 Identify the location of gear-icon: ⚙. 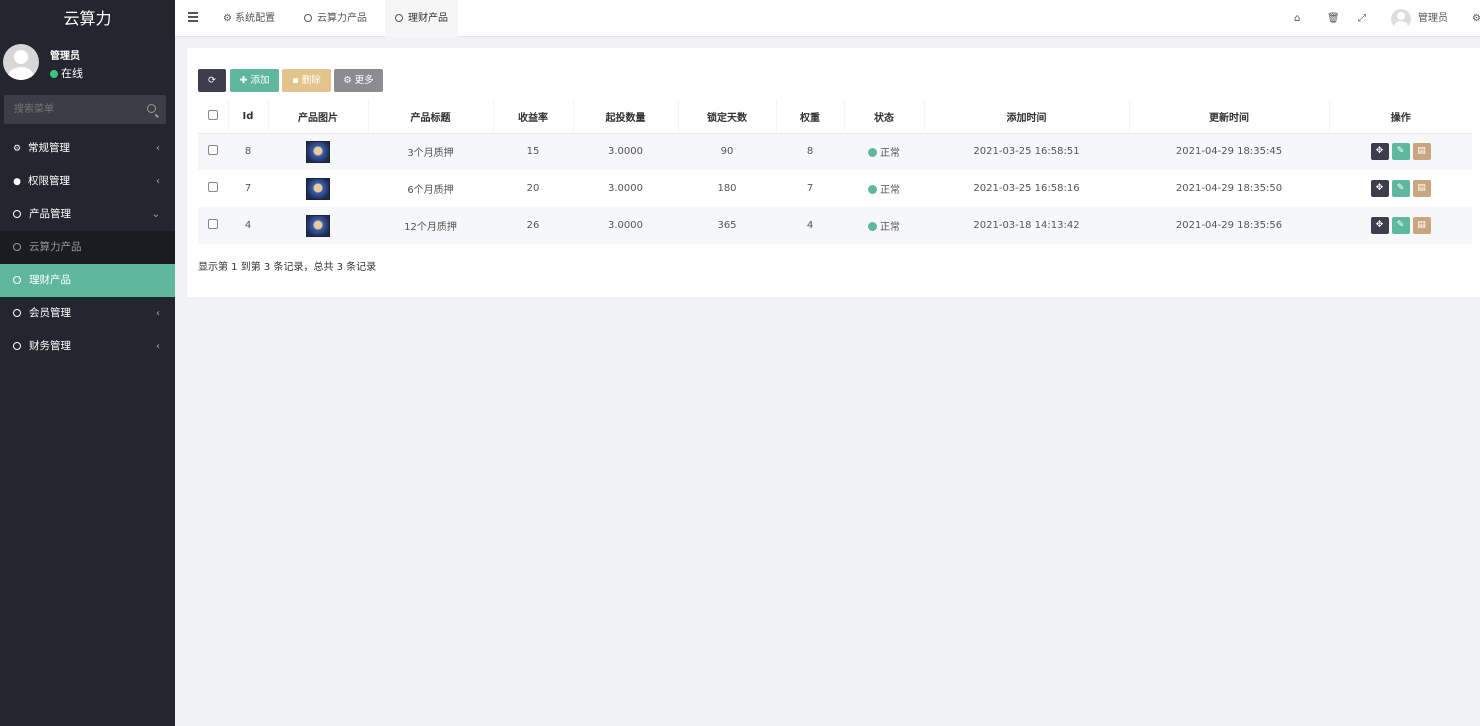
(229, 18).